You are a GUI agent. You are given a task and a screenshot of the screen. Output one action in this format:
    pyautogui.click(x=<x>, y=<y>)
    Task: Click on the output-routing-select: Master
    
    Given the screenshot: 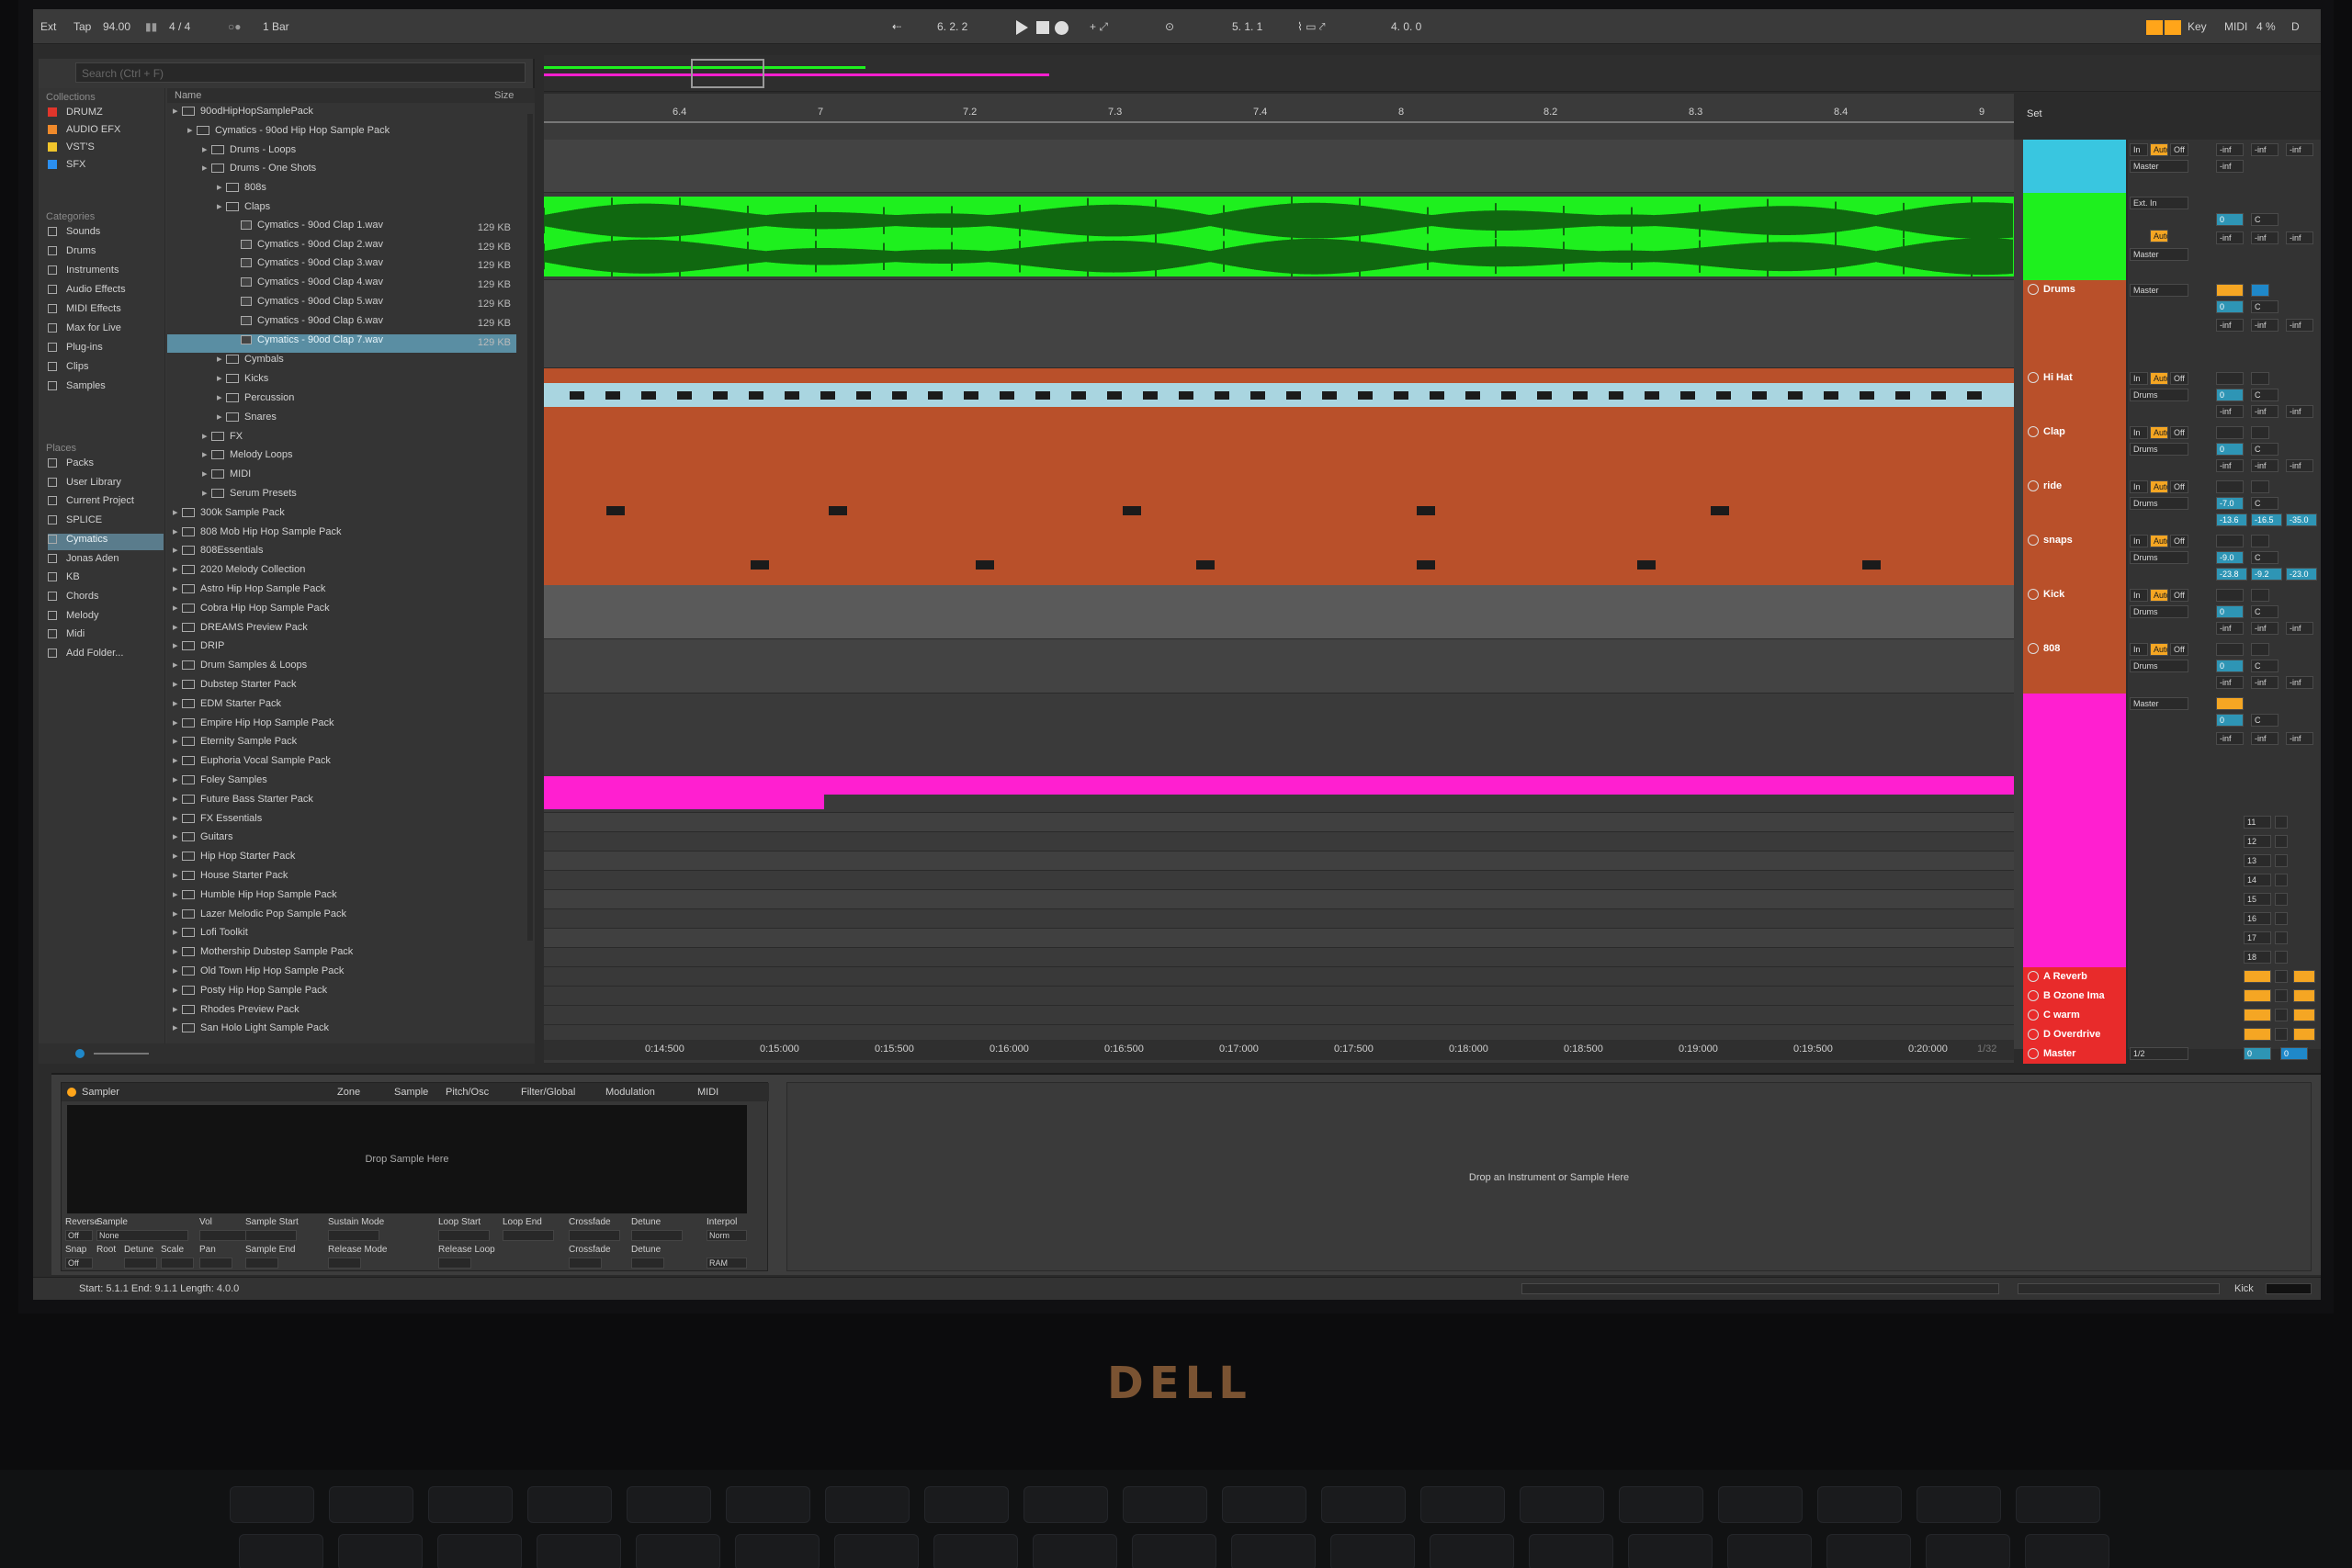 What is the action you would take?
    pyautogui.click(x=2159, y=704)
    